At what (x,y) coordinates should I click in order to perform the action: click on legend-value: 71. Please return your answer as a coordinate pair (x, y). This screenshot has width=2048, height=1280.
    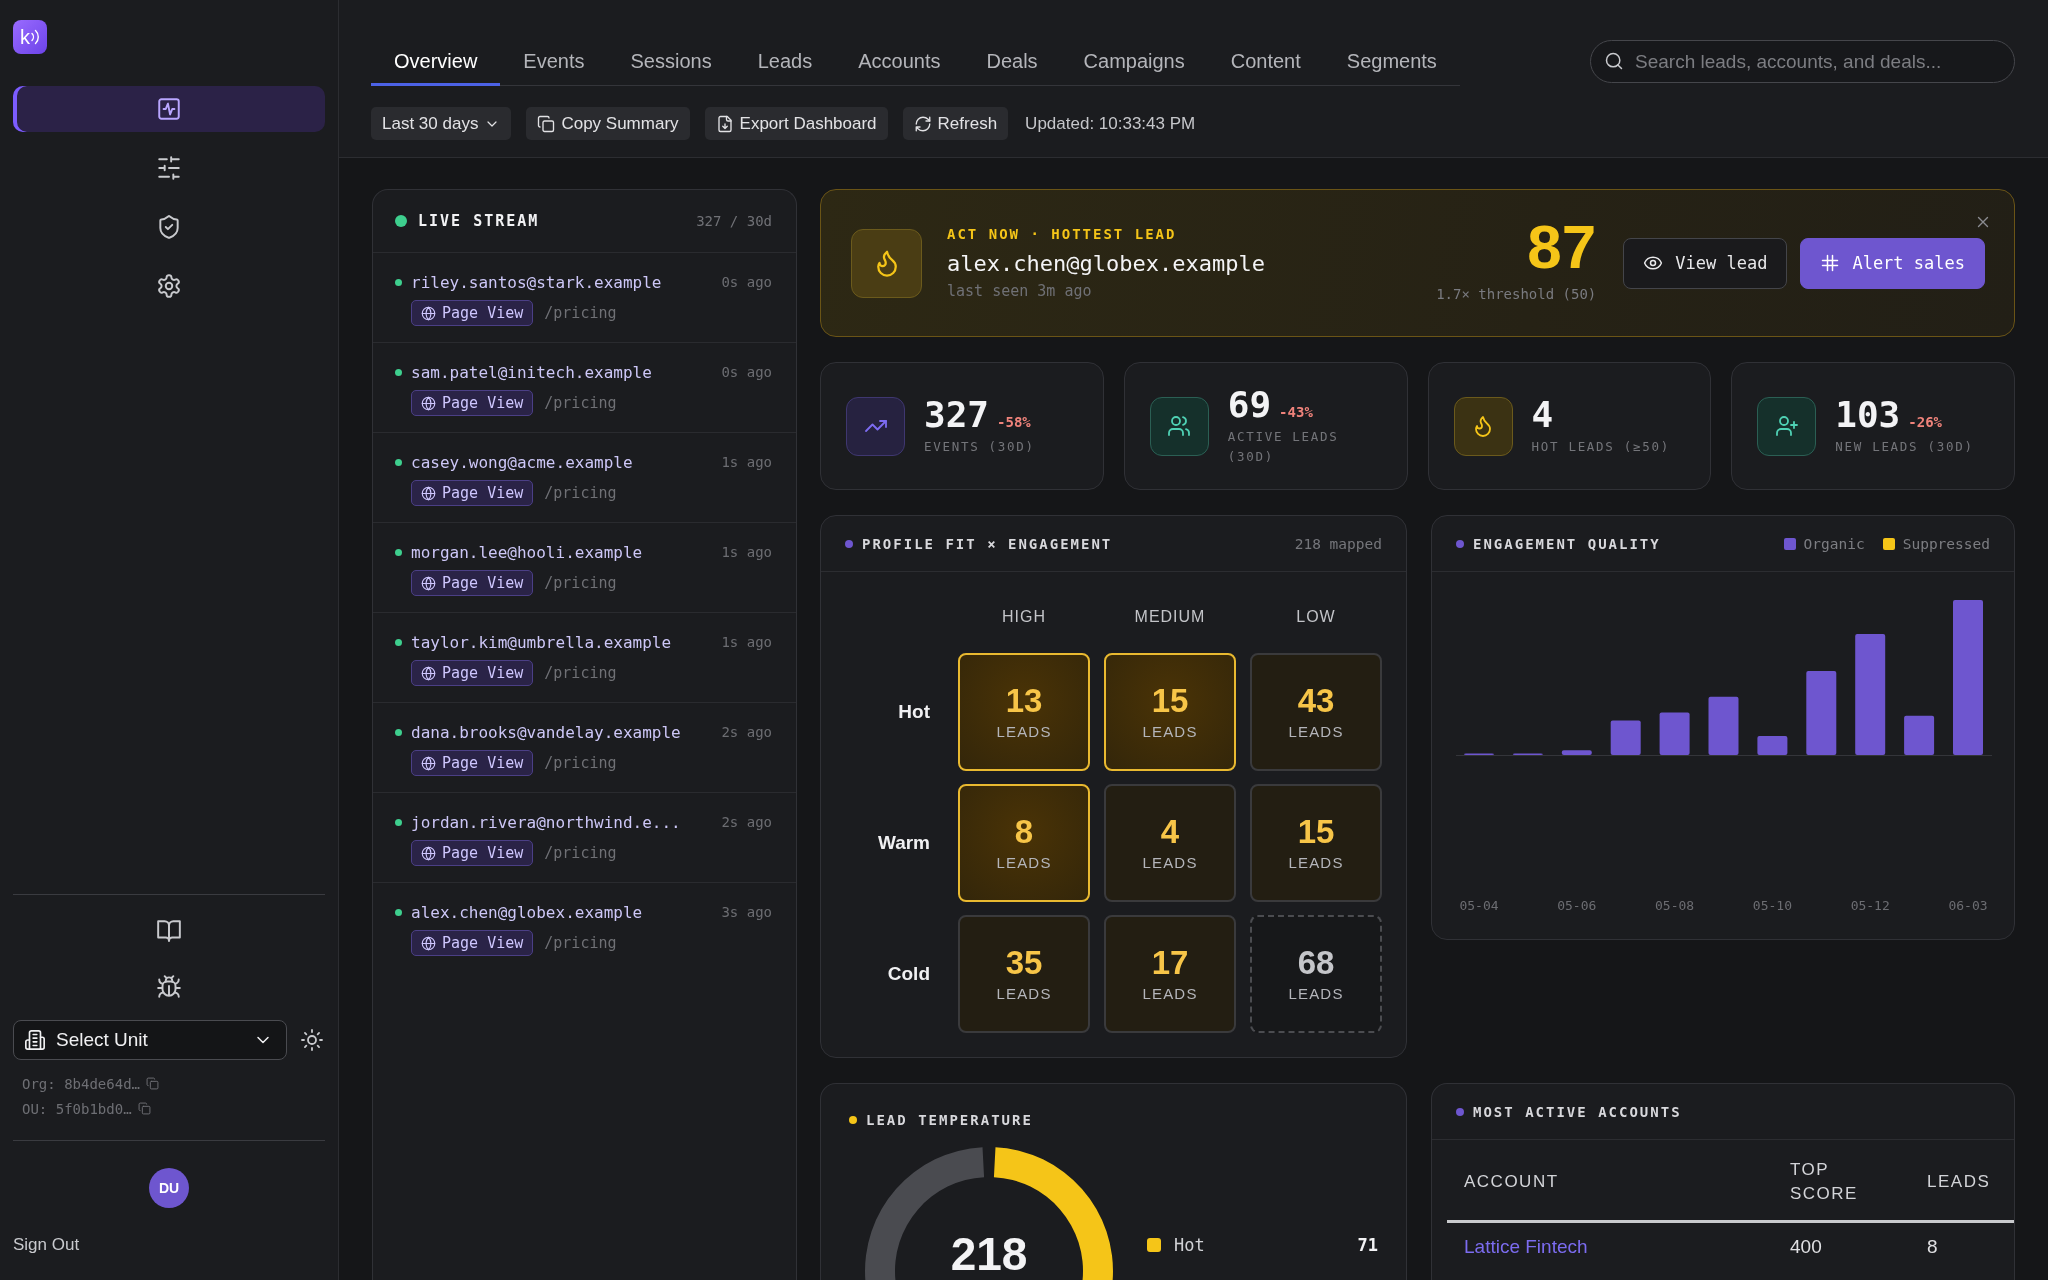
    Looking at the image, I should click on (1367, 1245).